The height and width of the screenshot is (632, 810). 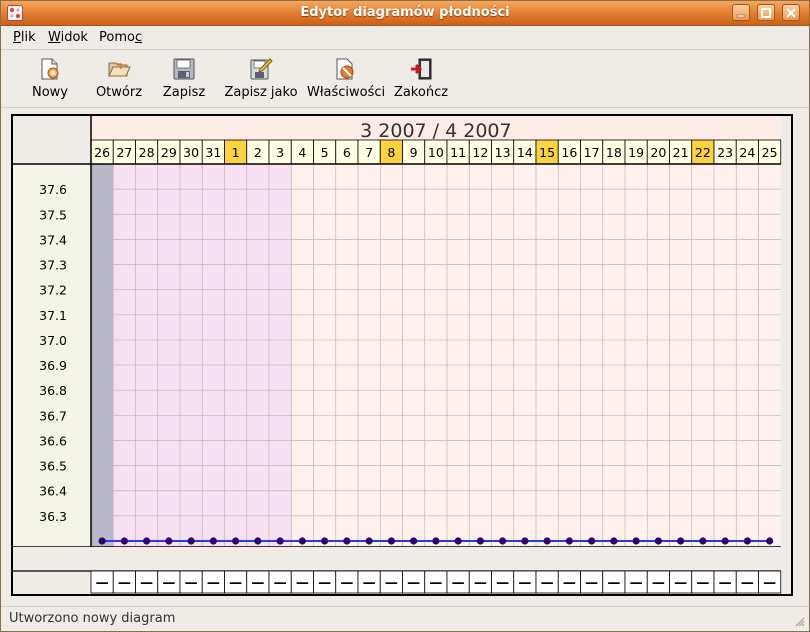 I want to click on title-bar: Edytor diagramów płodności, so click(x=405, y=13).